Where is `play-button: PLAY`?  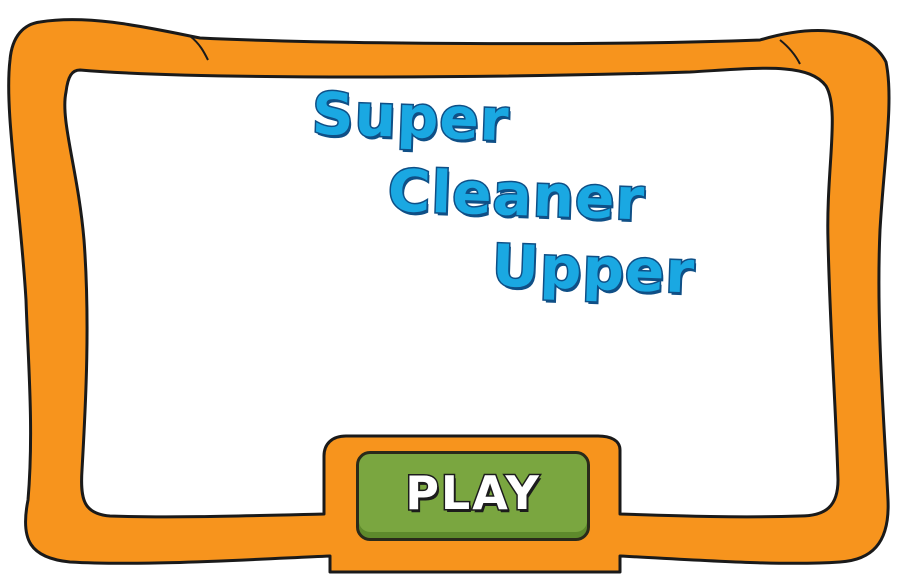
play-button: PLAY is located at coordinates (473, 496).